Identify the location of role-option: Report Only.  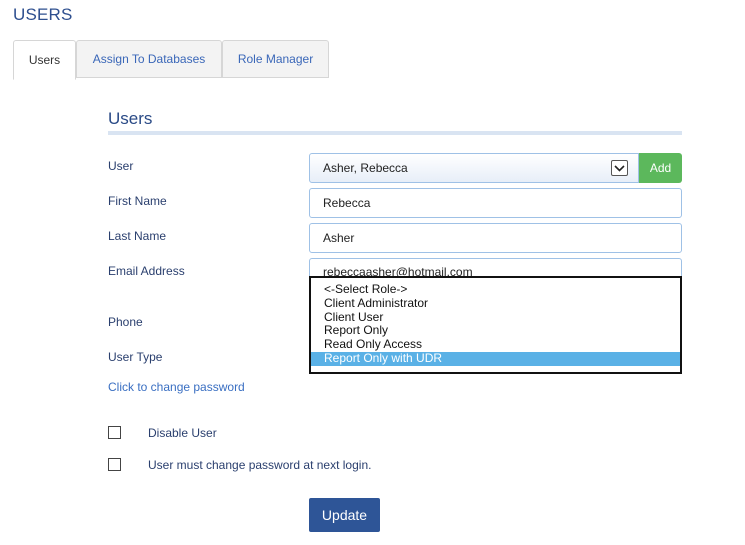
(495, 331).